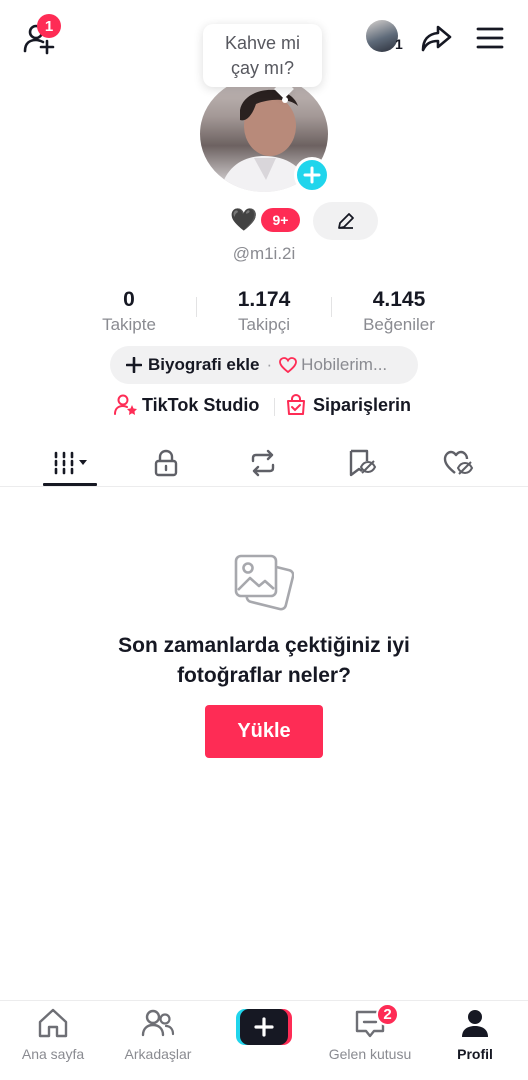  Describe the element at coordinates (204, 364) in the screenshot. I see `add-bio-label: Biyografi ekle` at that location.